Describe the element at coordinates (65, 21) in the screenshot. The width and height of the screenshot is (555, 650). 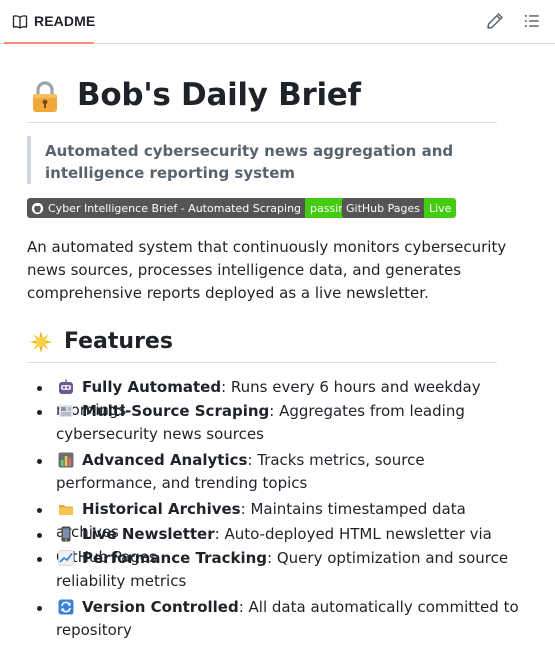
I see `tab-readme-label: README` at that location.